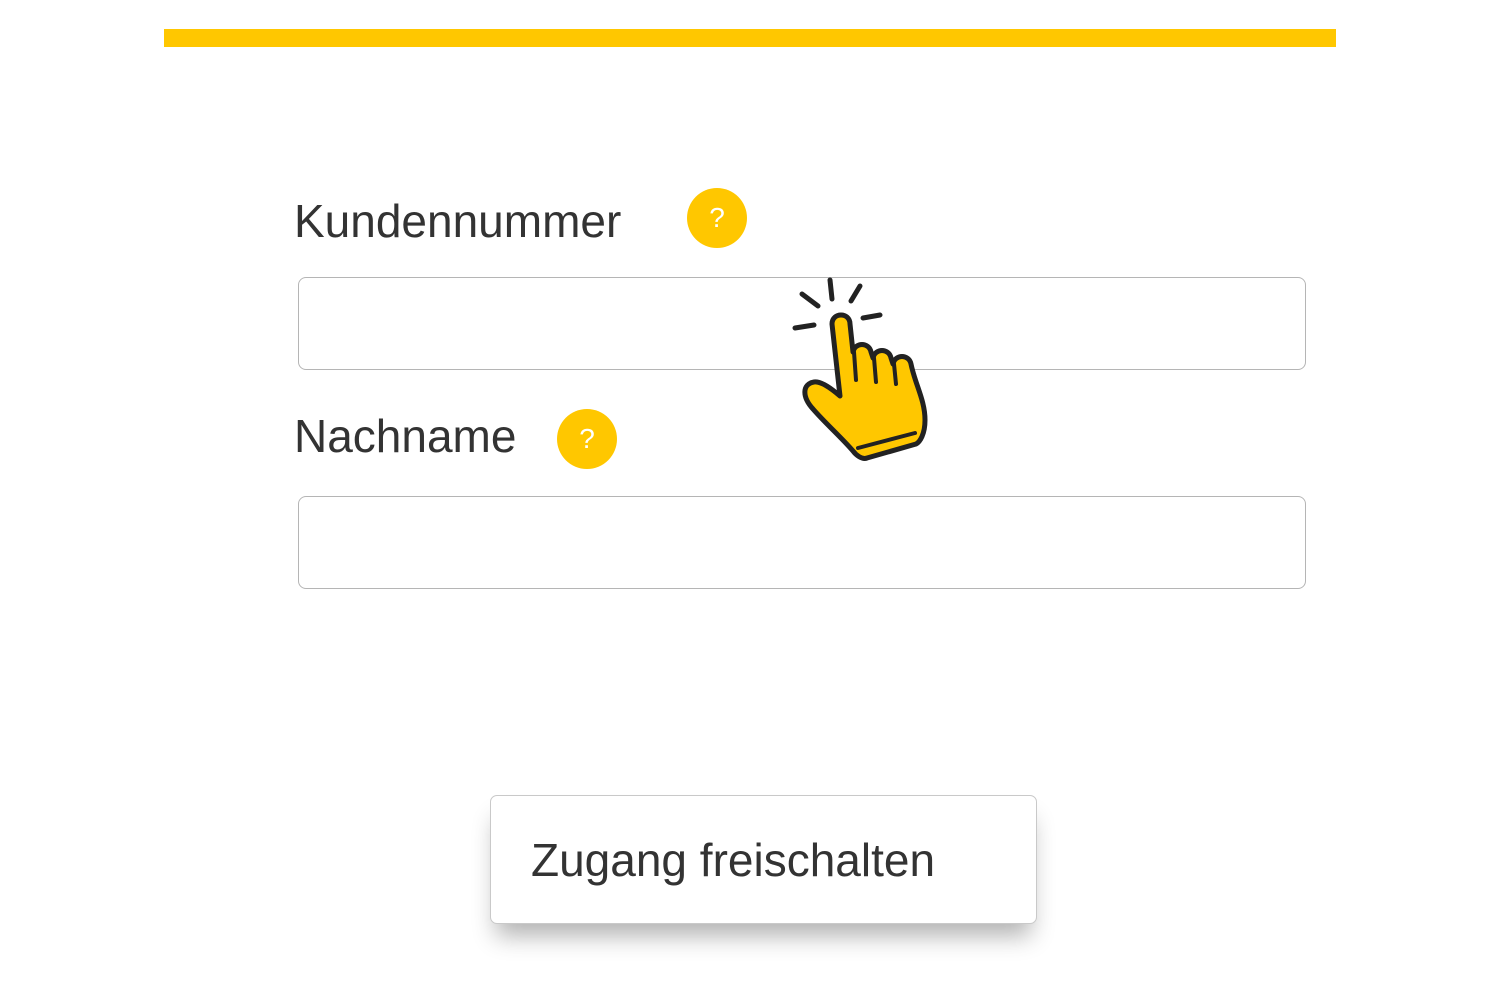 Image resolution: width=1500 pixels, height=1000 pixels. Describe the element at coordinates (750, 38) in the screenshot. I see `top-accent-bar` at that location.